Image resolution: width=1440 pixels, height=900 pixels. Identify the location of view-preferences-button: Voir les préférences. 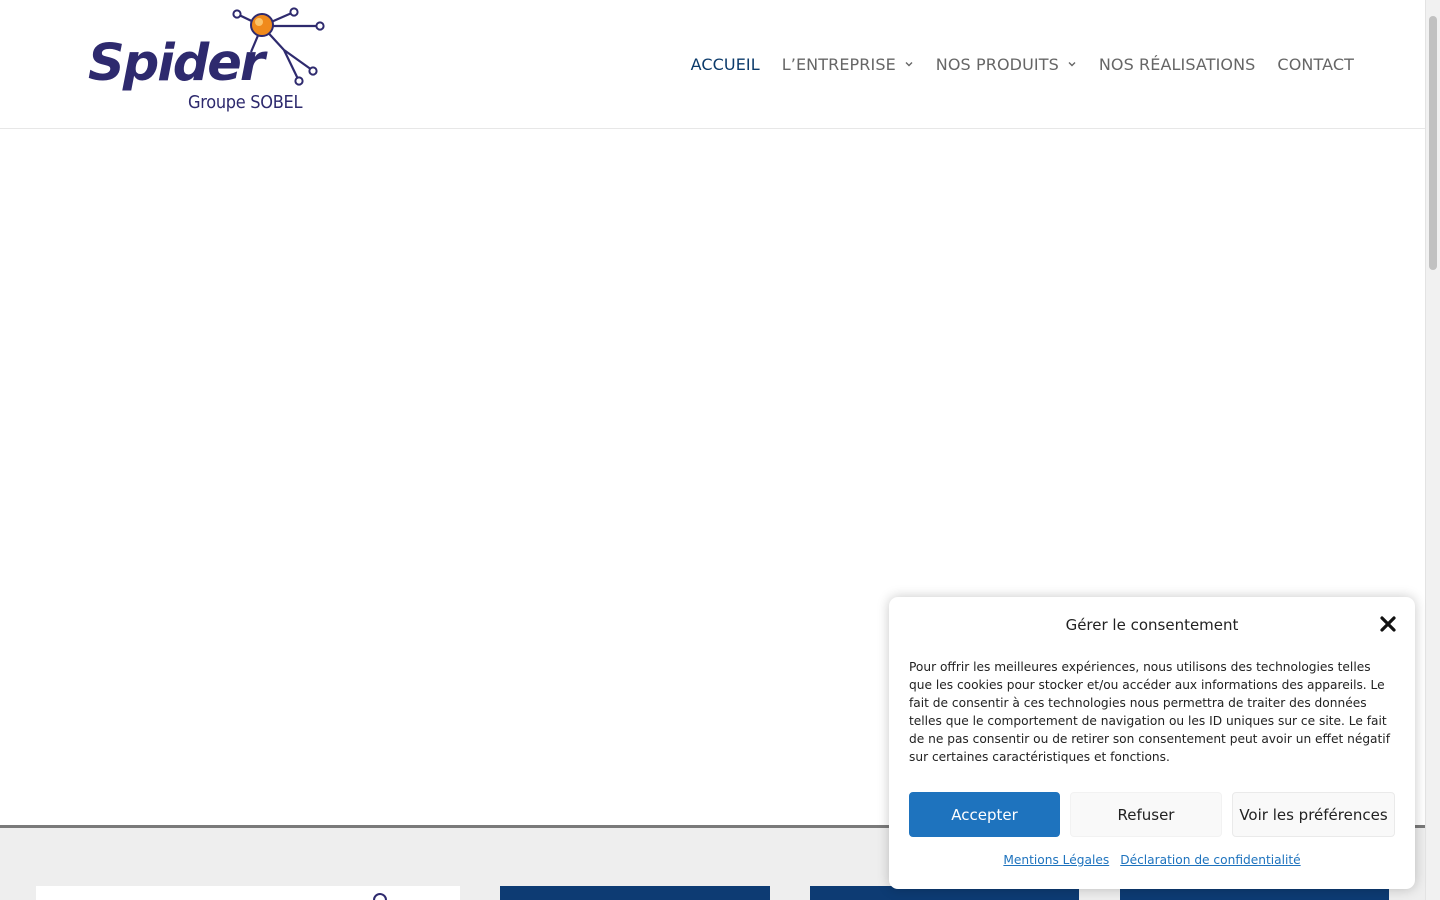
(1313, 814).